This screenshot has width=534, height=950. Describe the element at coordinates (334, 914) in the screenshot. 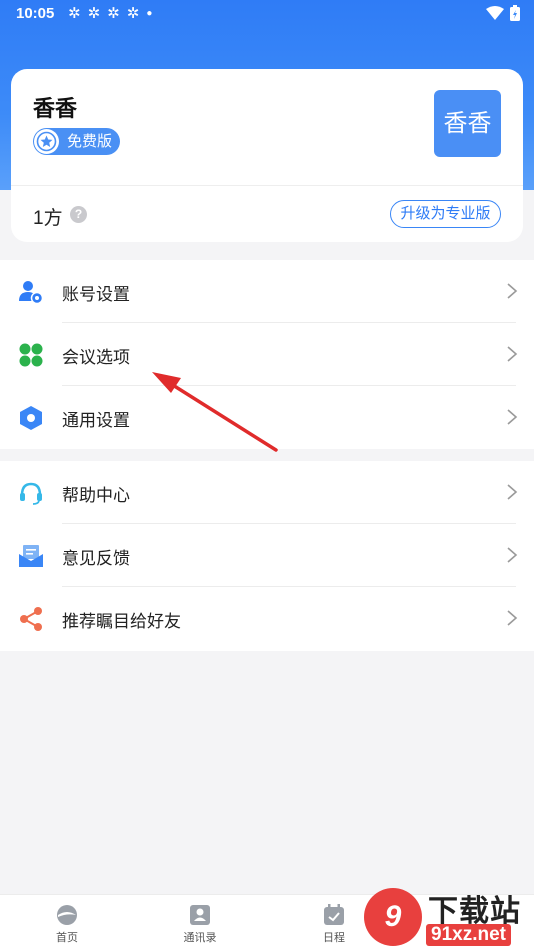

I see `calendar-icon` at that location.